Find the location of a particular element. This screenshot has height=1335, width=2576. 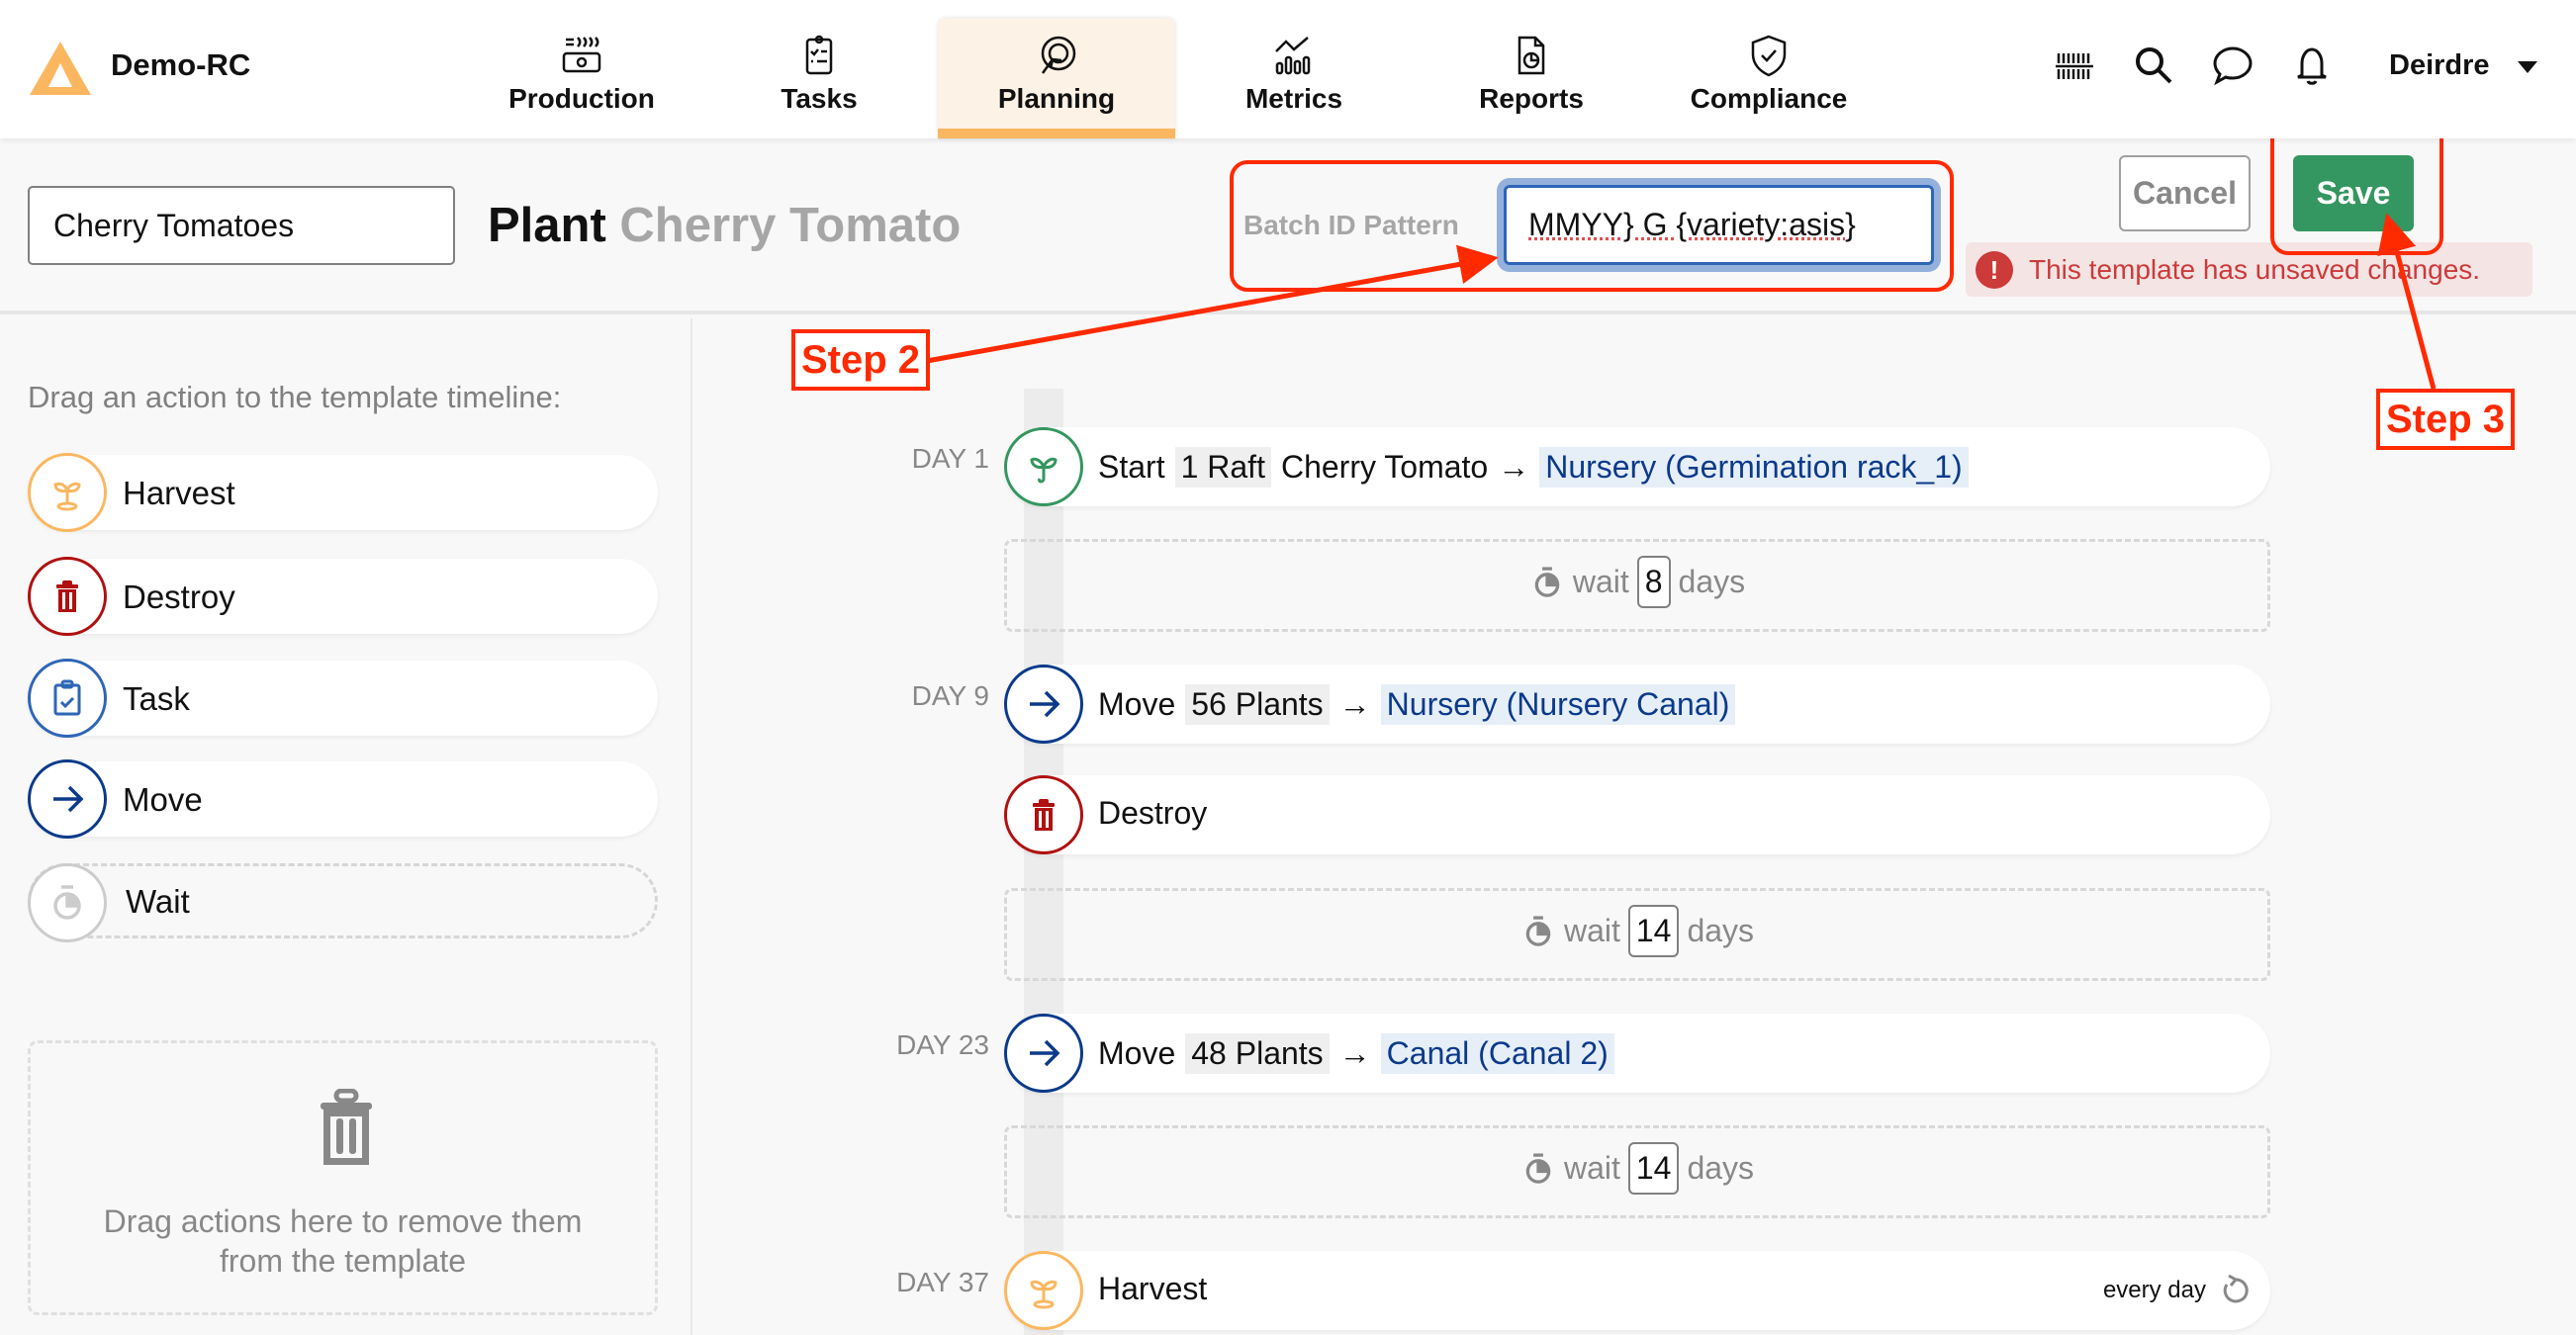

action-label: Task is located at coordinates (156, 699).